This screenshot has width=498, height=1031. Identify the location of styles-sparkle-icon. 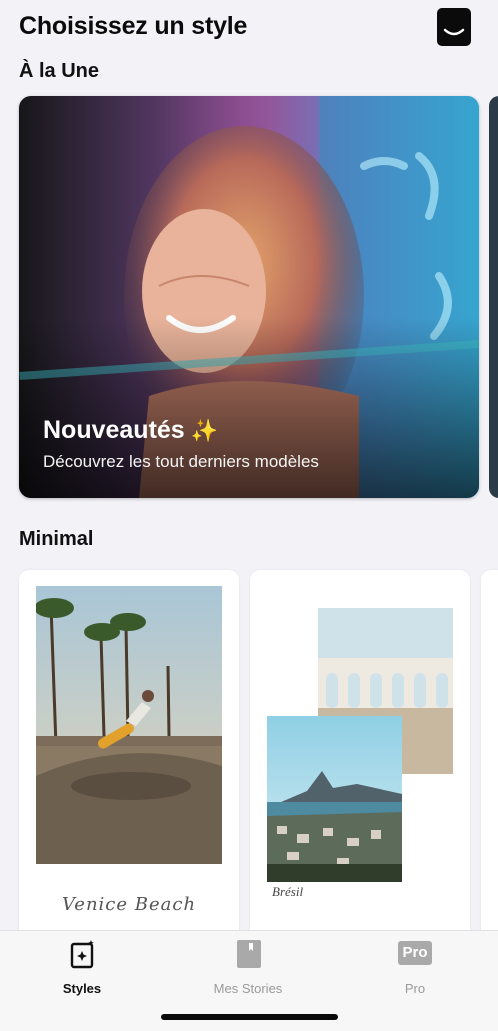
(82, 954).